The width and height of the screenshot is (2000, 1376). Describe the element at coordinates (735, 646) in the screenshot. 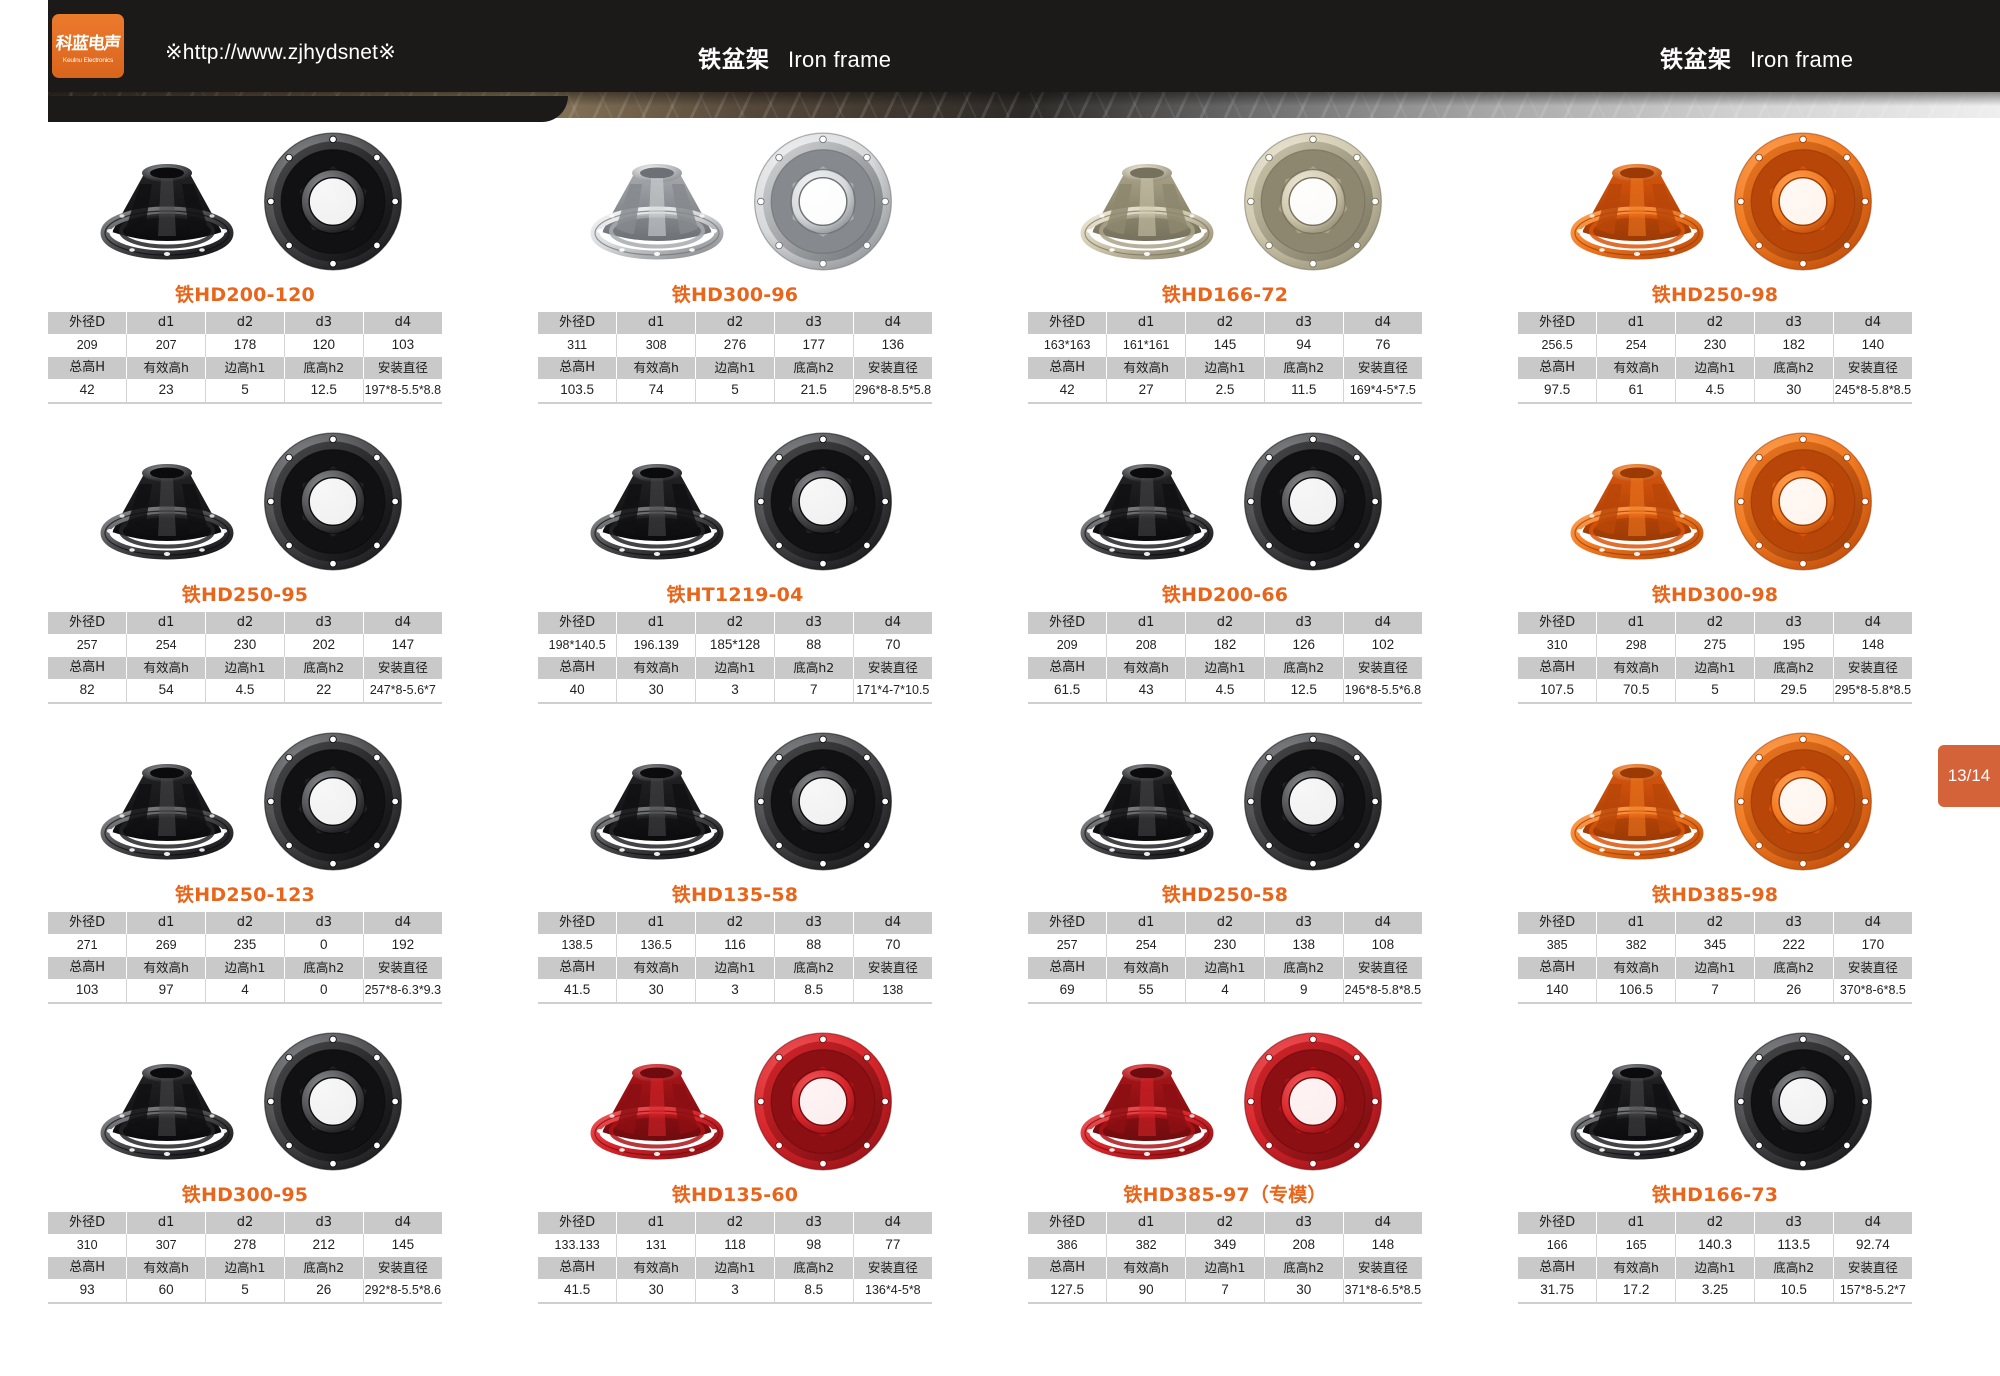

I see `spec-value-row-1: 198*140.5 196.139 185*128 88 70` at that location.